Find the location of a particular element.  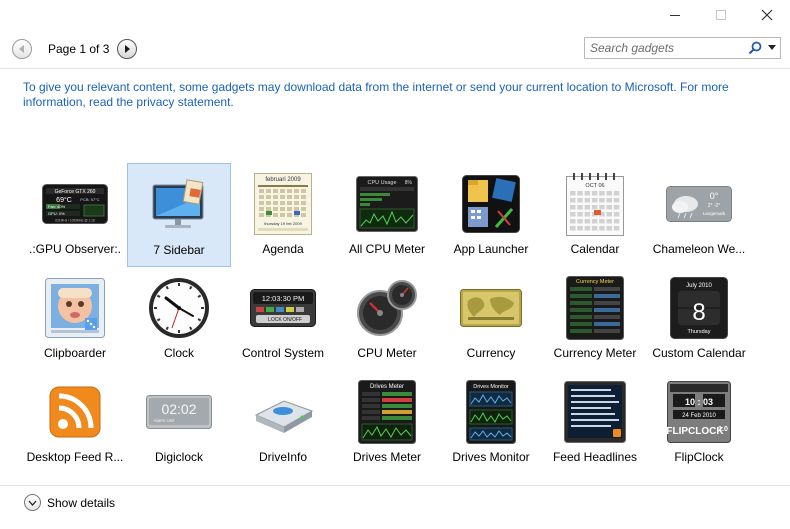

gpu-fan-text: Fan: 40% is located at coordinates (57, 206).